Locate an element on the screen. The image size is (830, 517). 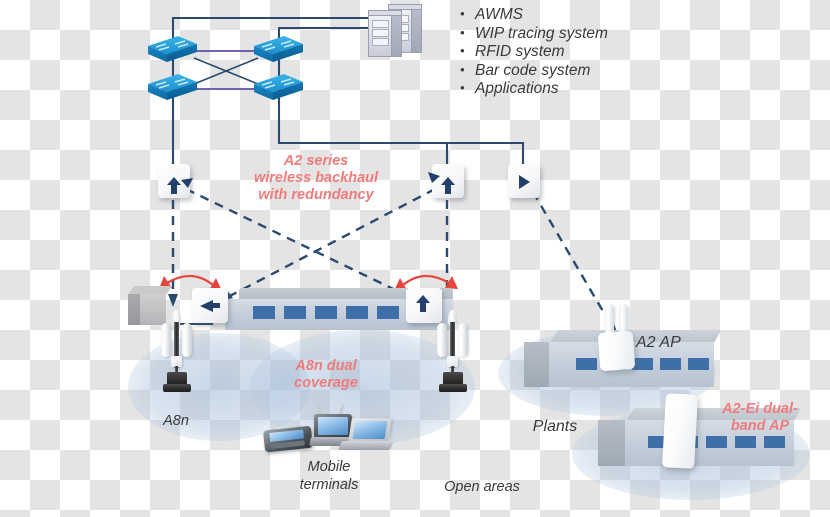
label-a2-ap: A2 AP is located at coordinates (658, 342).